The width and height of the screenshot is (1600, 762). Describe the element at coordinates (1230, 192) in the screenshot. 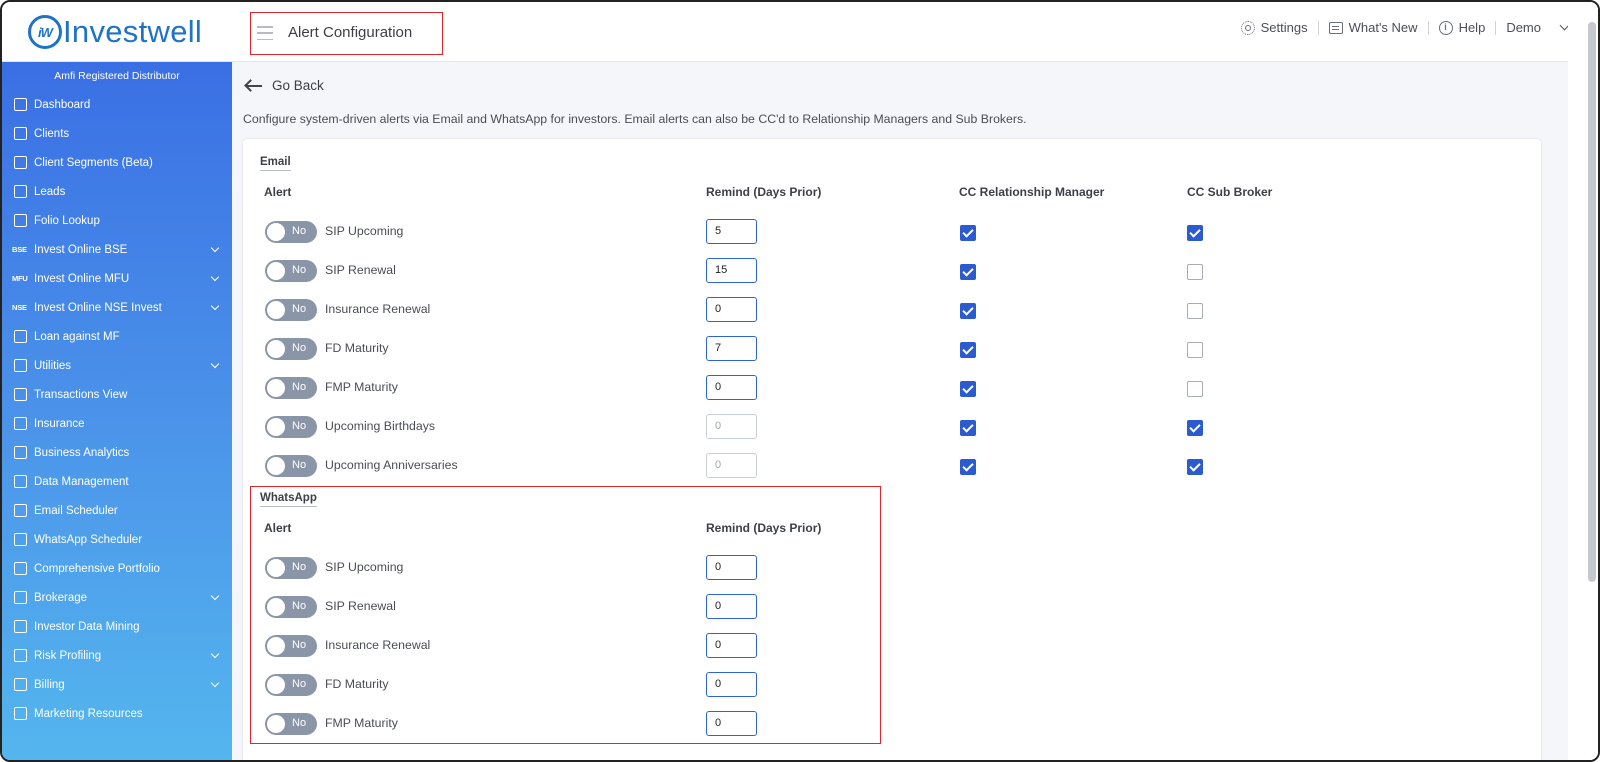

I see `email-col-cc-sb: CC Sub Broker` at that location.